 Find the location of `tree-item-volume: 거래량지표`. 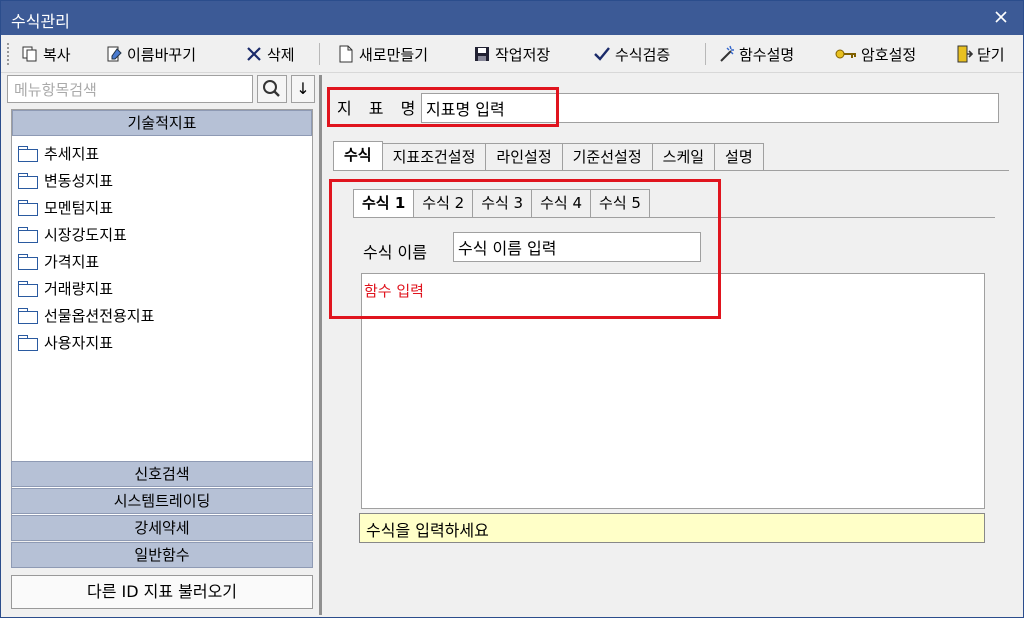

tree-item-volume: 거래량지표 is located at coordinates (65, 288).